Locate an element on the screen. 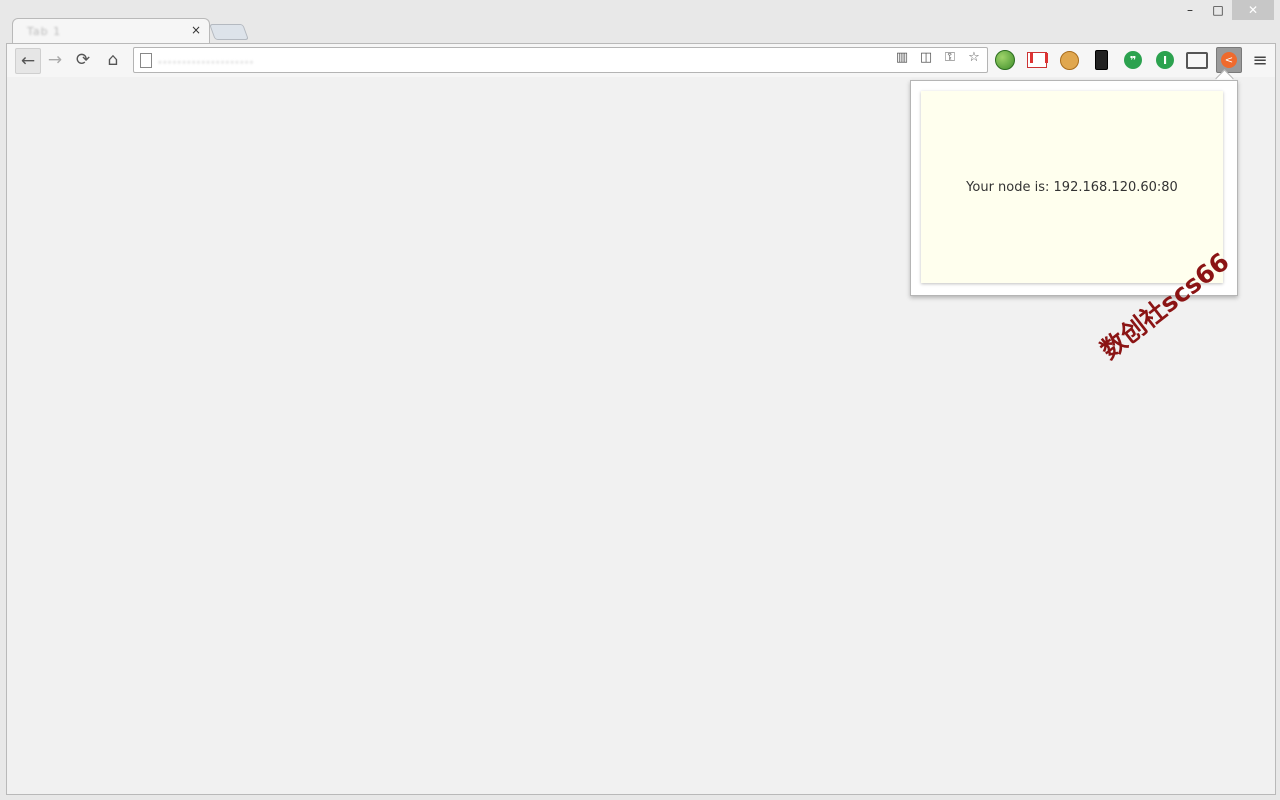  share-extension-button: < is located at coordinates (1229, 60).